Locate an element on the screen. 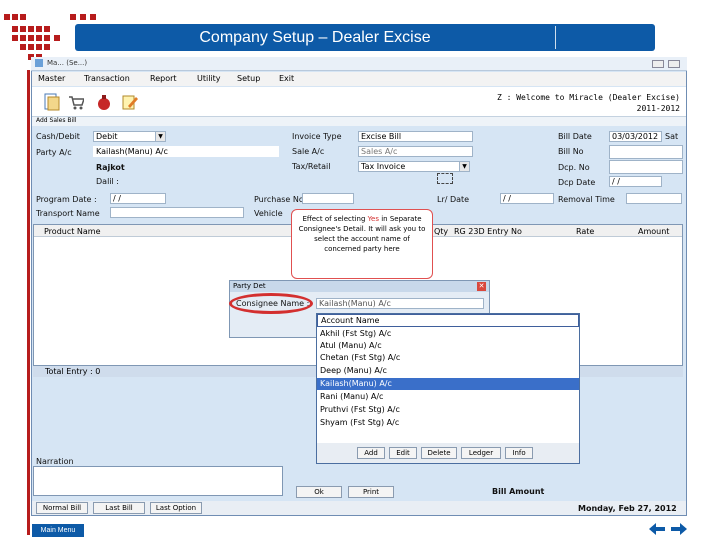  list-item: Shyam (Fst Stg) A/c is located at coordinates (448, 423).